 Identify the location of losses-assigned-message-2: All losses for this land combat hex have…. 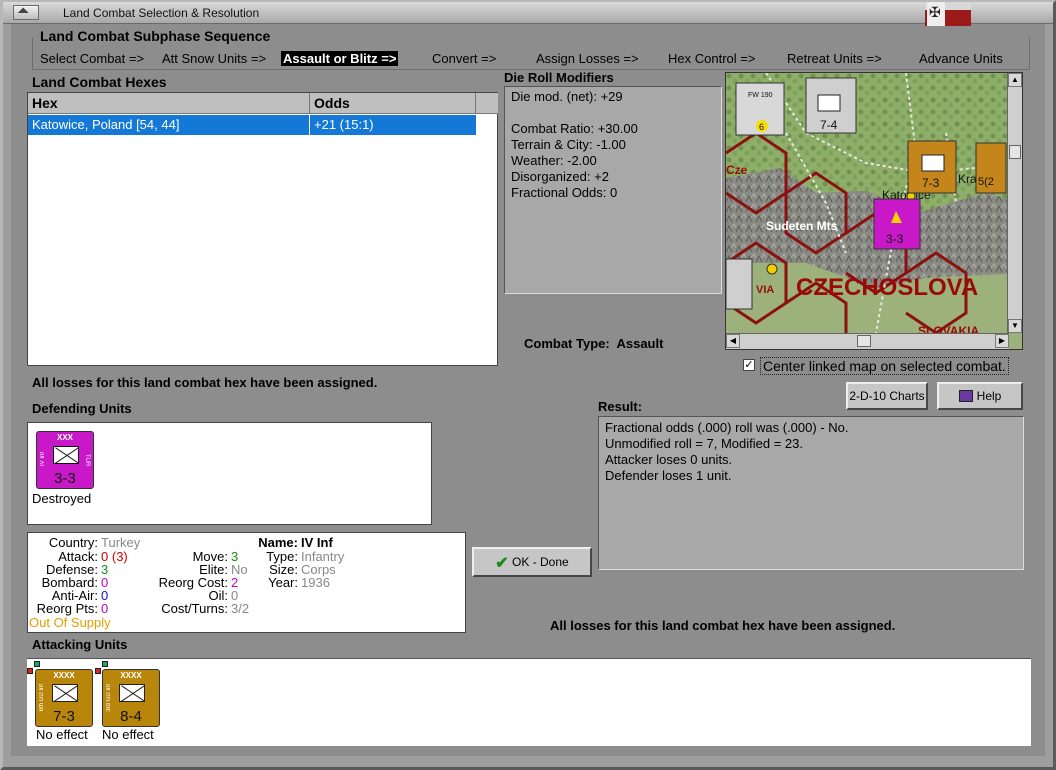
(723, 625).